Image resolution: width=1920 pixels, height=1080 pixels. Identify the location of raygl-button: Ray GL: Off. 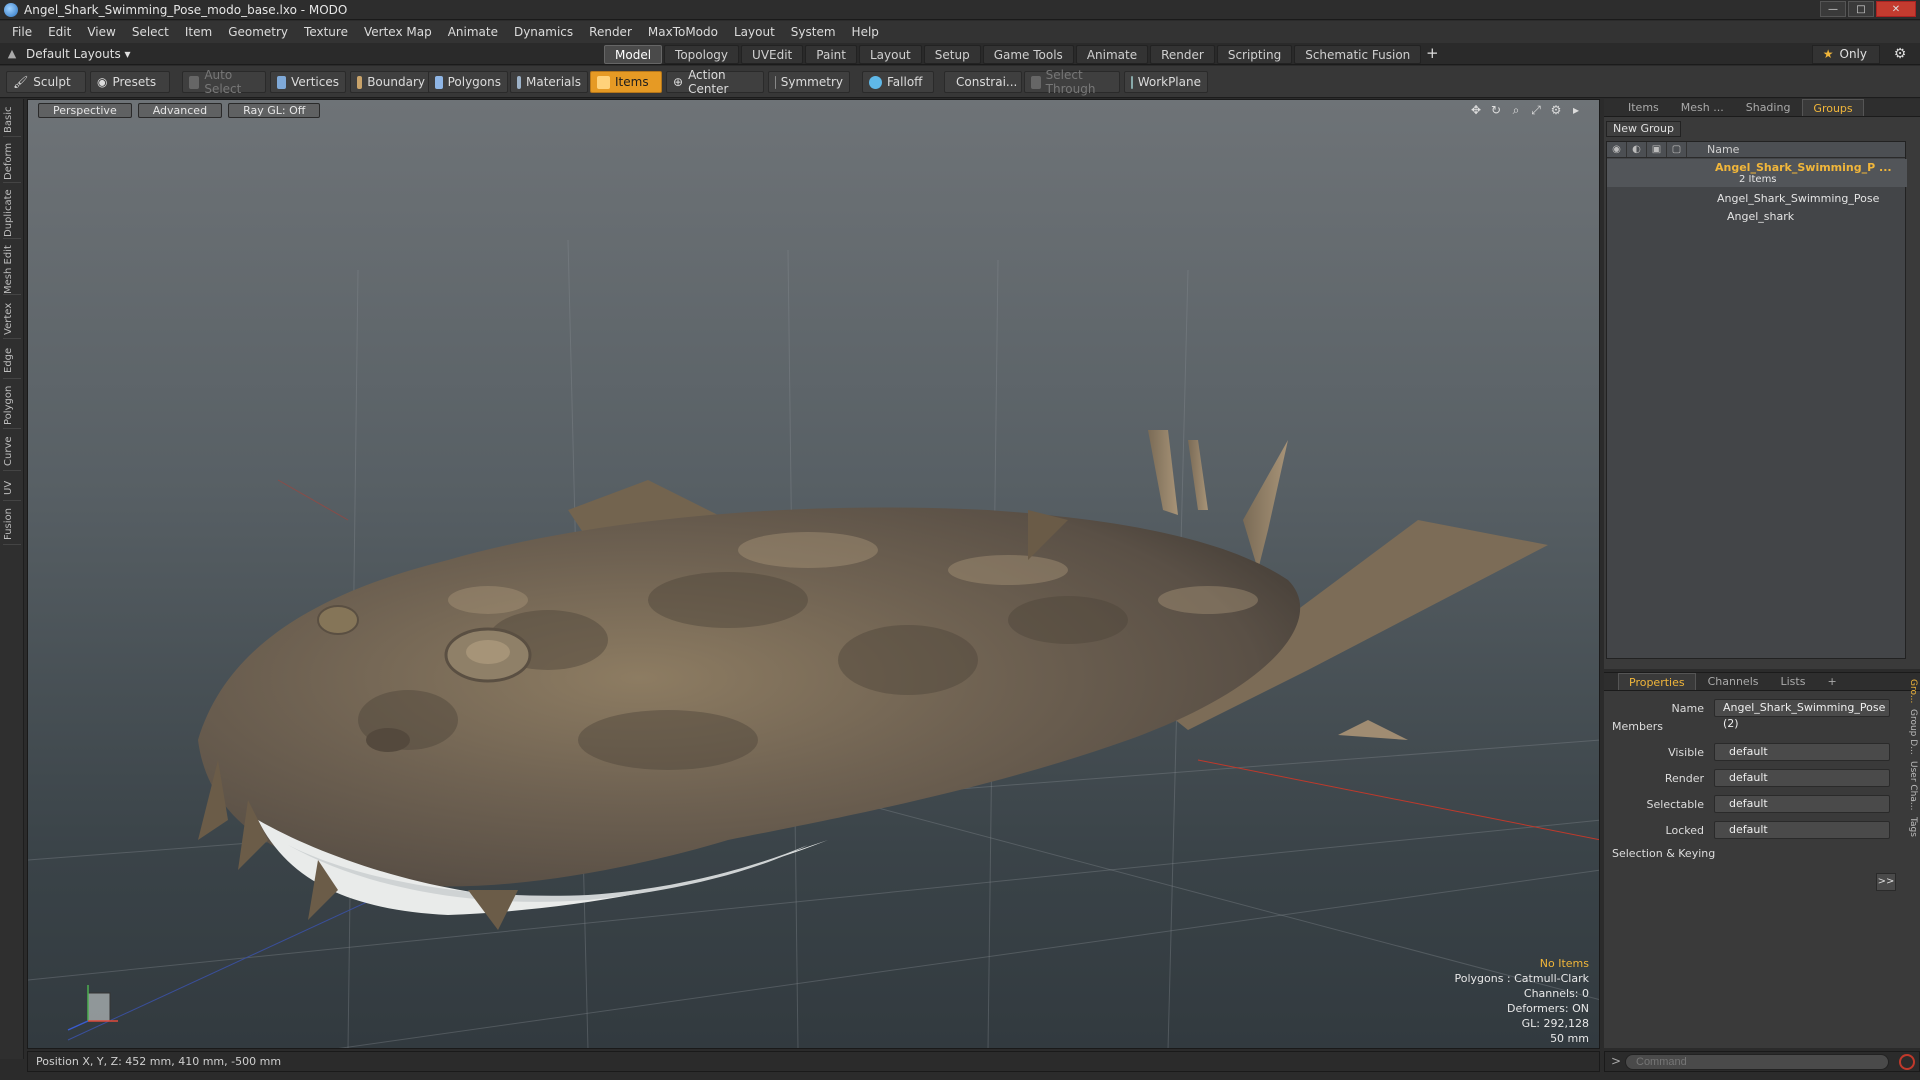
(274, 110).